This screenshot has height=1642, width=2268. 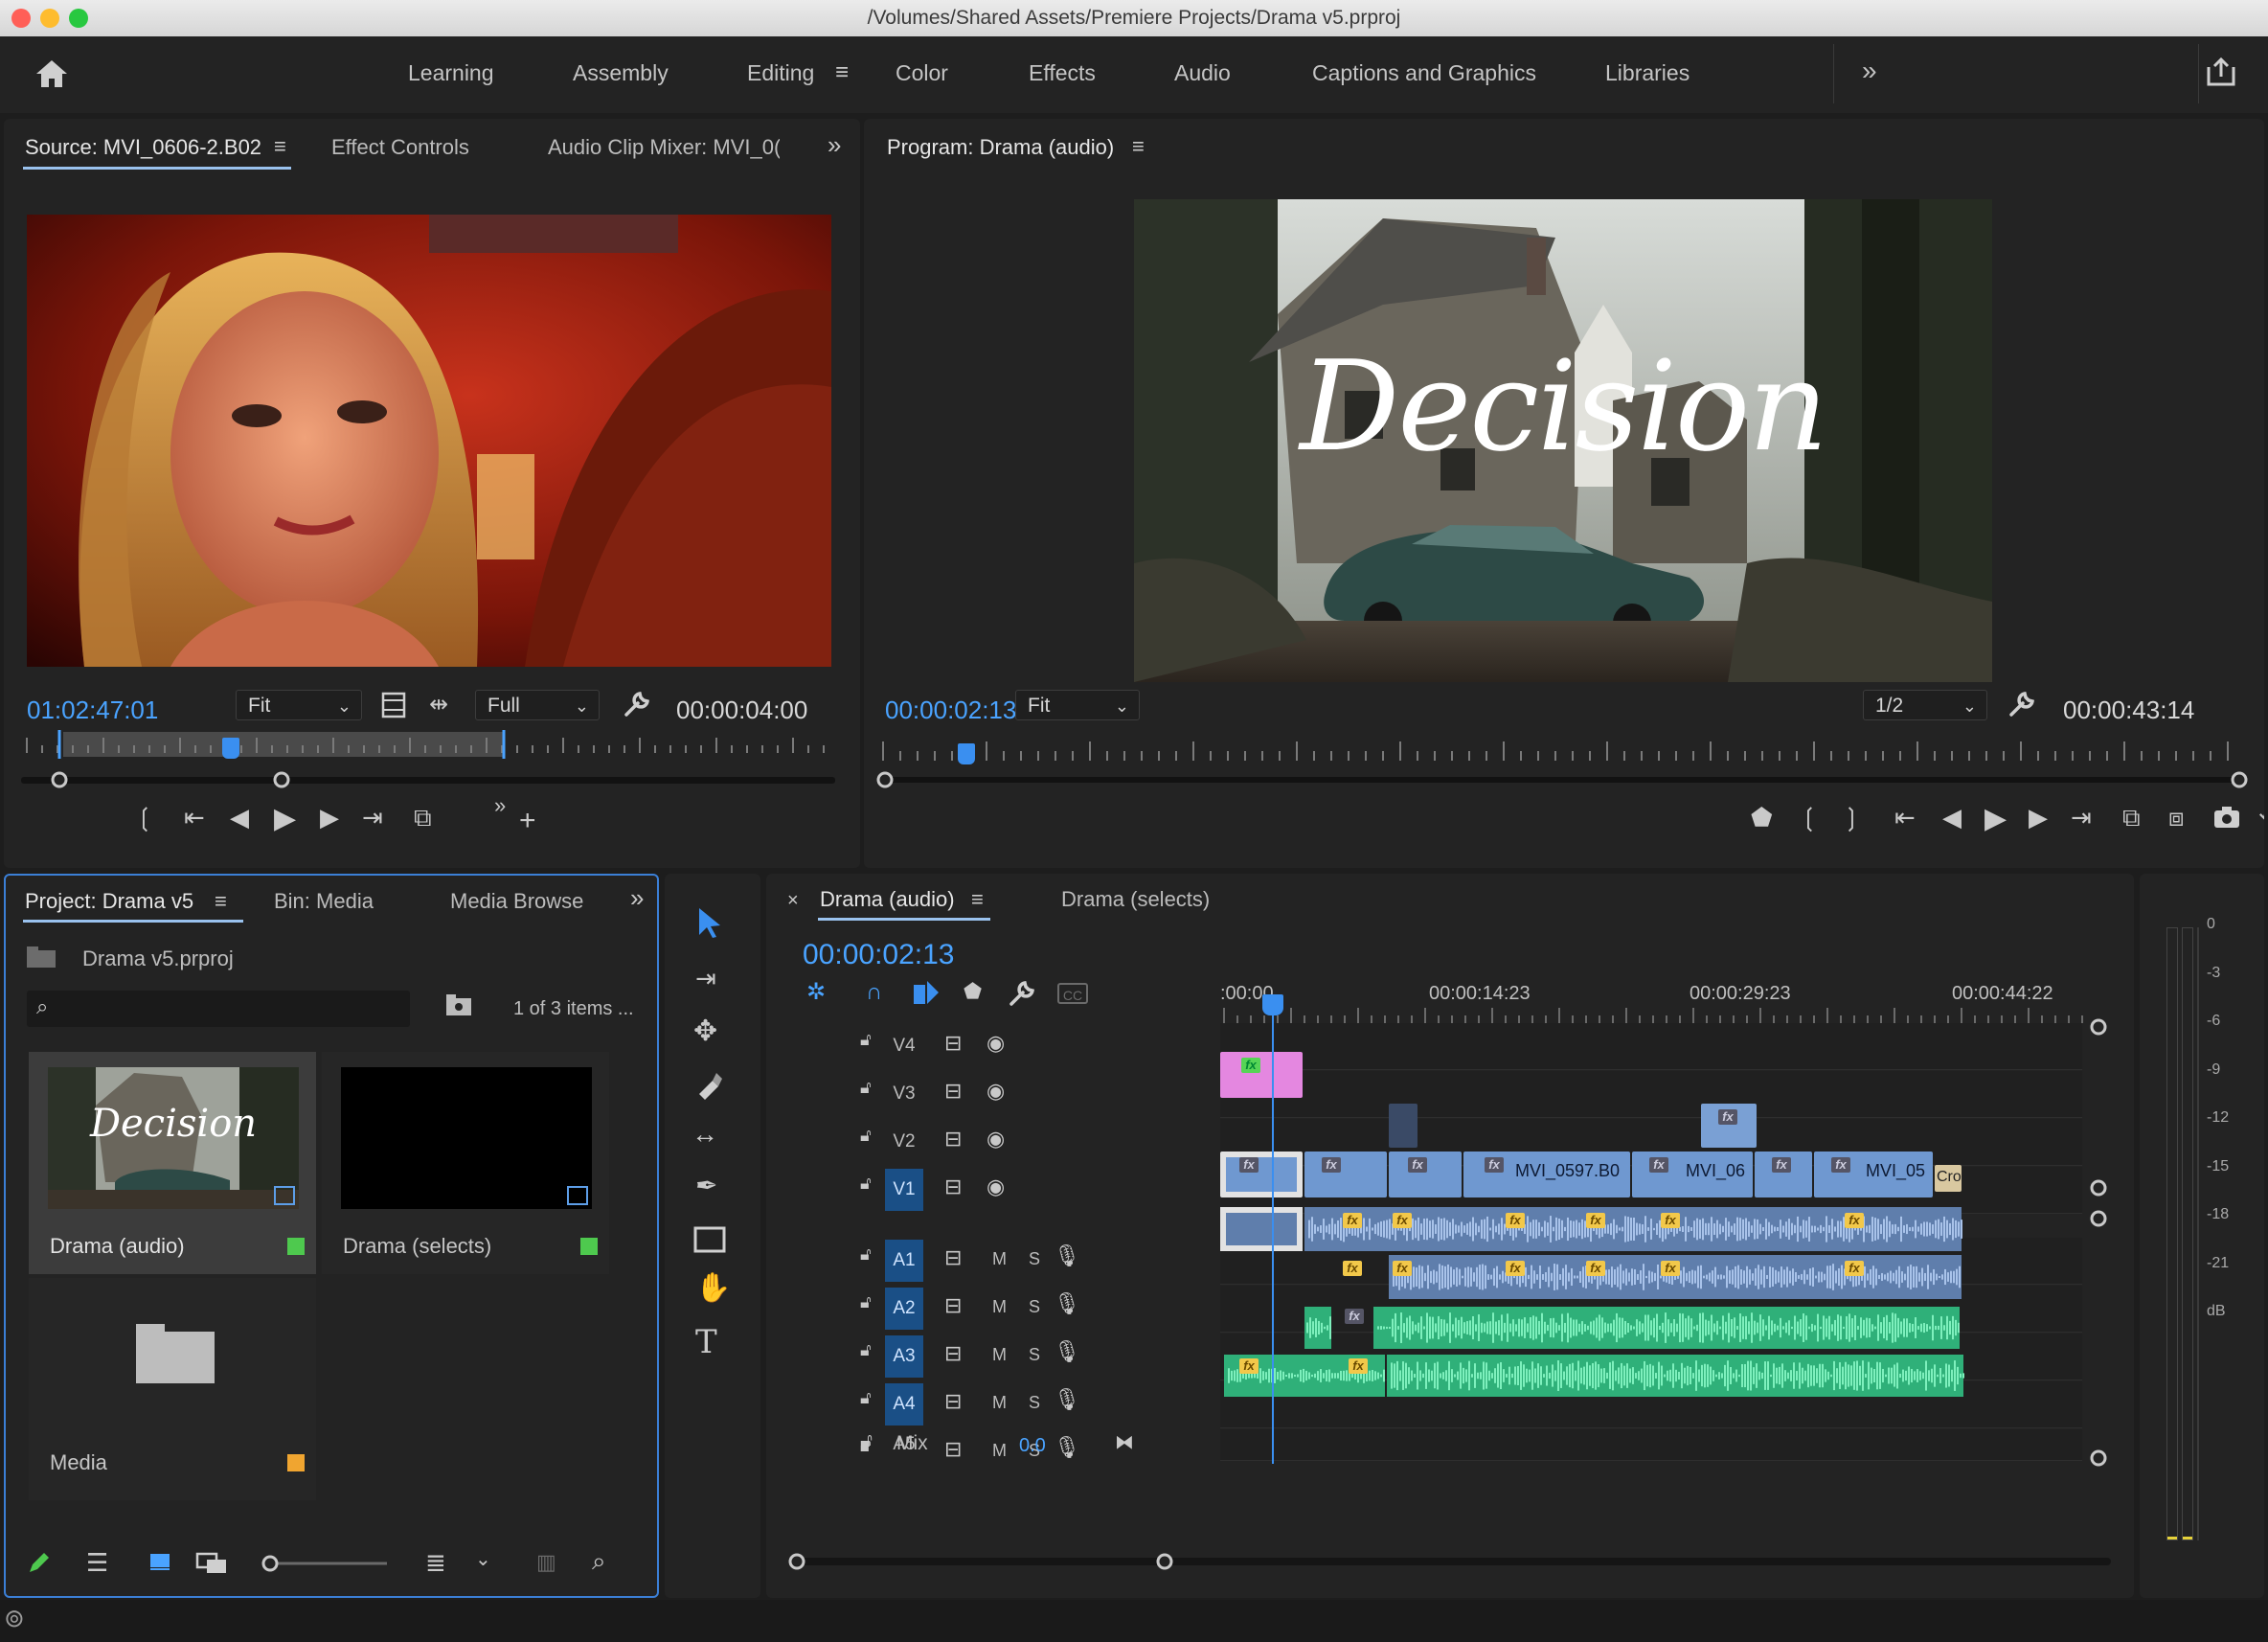 What do you see at coordinates (926, 994) in the screenshot?
I see `linked-selection-icon` at bounding box center [926, 994].